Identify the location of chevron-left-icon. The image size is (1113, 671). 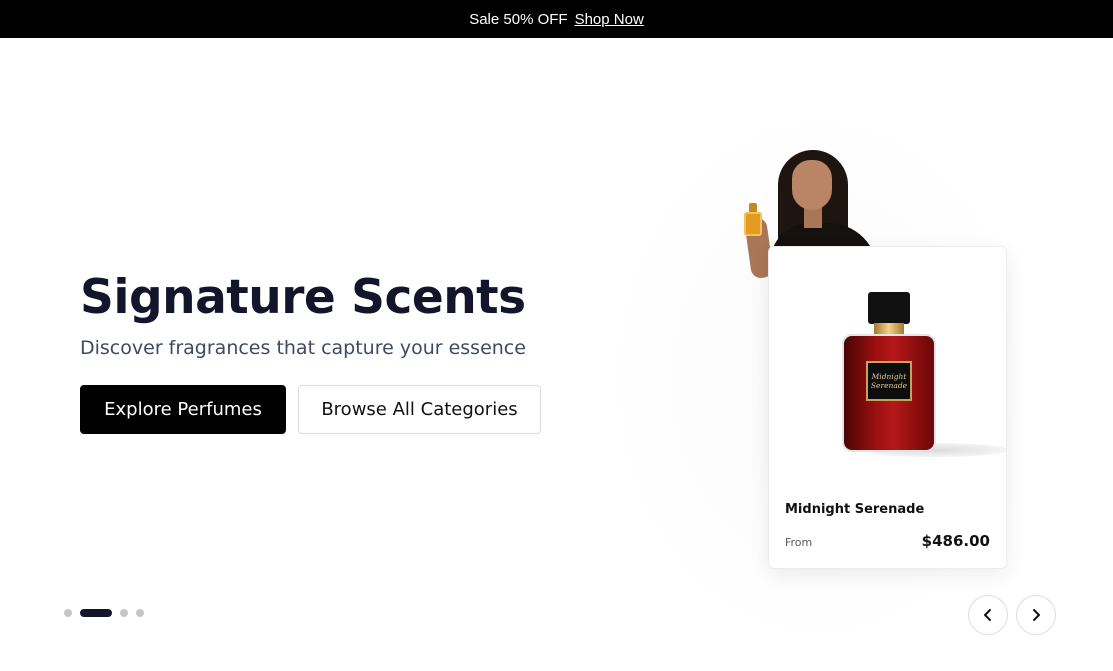
(987, 615).